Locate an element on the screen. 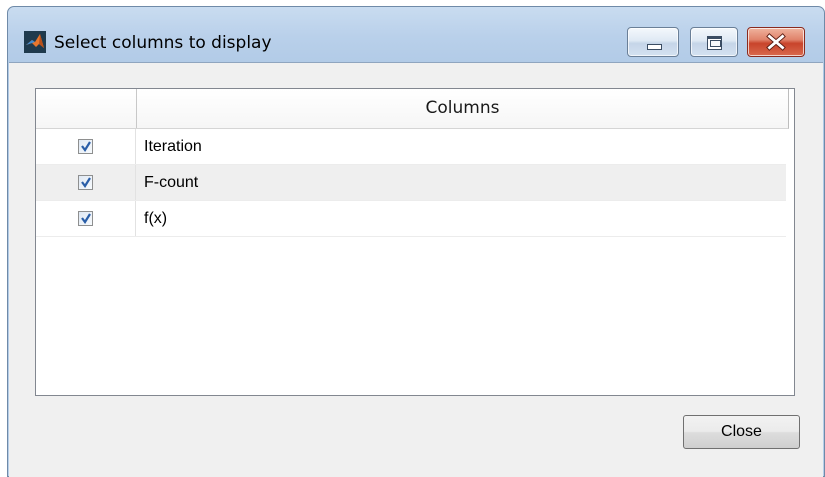  table-header: Columns is located at coordinates (412, 109).